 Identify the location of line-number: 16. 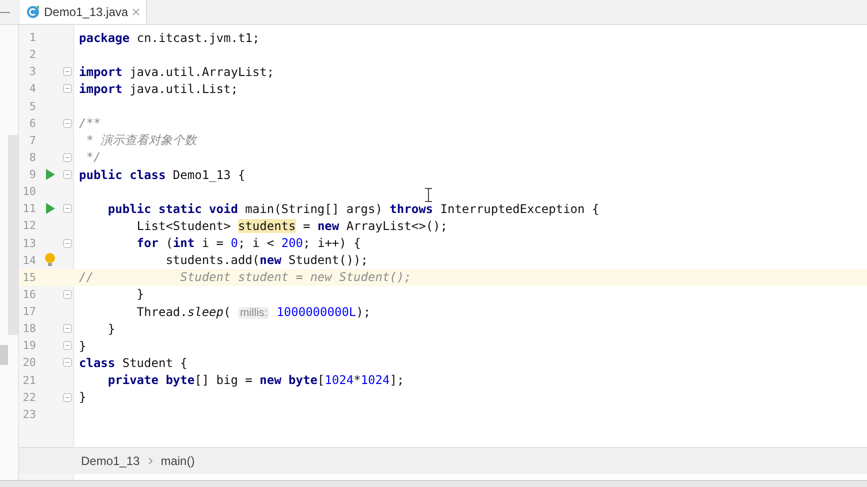
(29, 294).